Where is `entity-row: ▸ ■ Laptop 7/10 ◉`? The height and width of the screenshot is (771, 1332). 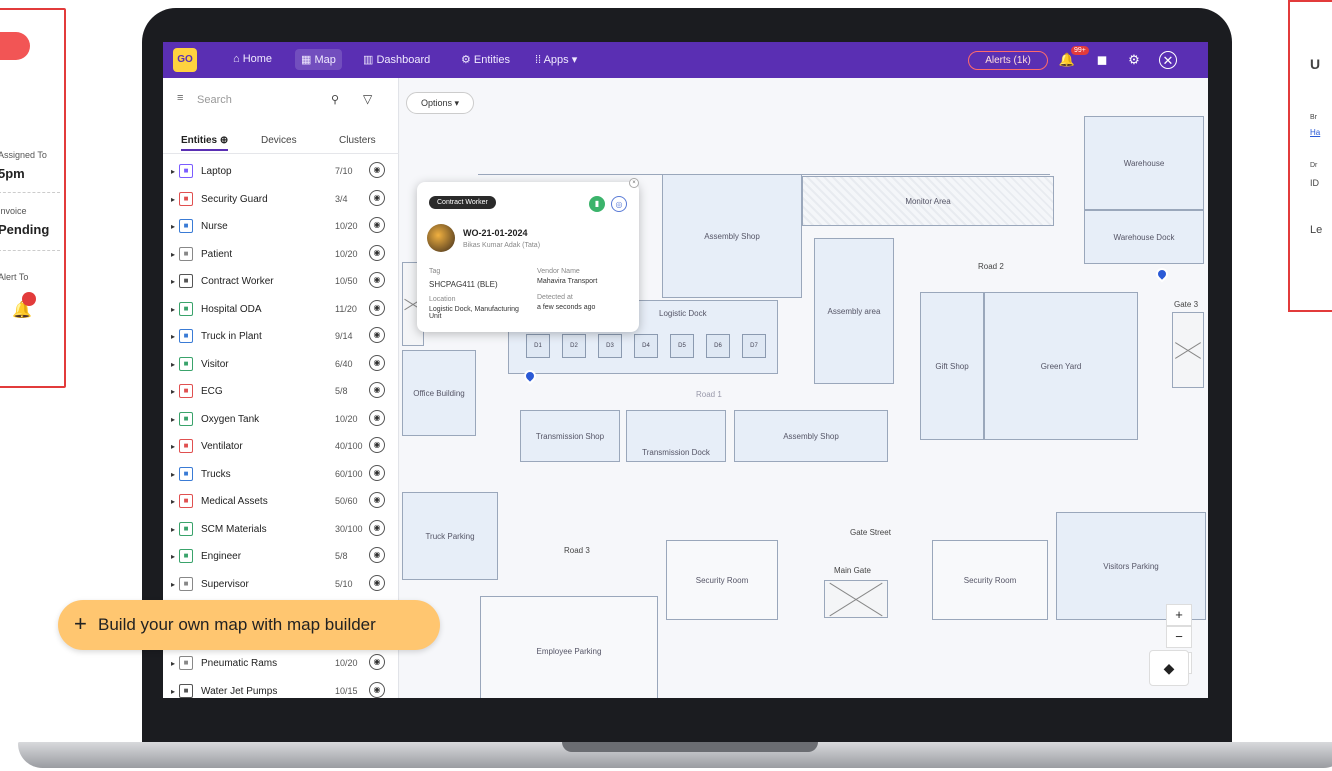 entity-row: ▸ ■ Laptop 7/10 ◉ is located at coordinates (281, 172).